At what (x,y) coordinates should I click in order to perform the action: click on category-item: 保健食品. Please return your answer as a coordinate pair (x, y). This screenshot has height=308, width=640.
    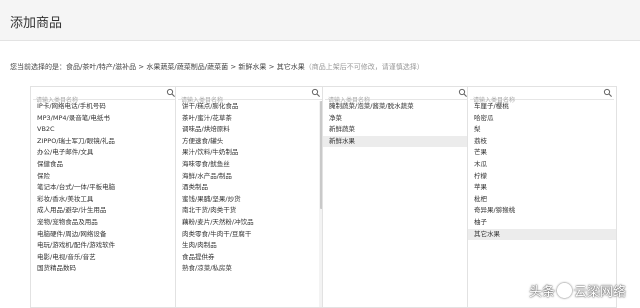
    Looking at the image, I should click on (105, 165).